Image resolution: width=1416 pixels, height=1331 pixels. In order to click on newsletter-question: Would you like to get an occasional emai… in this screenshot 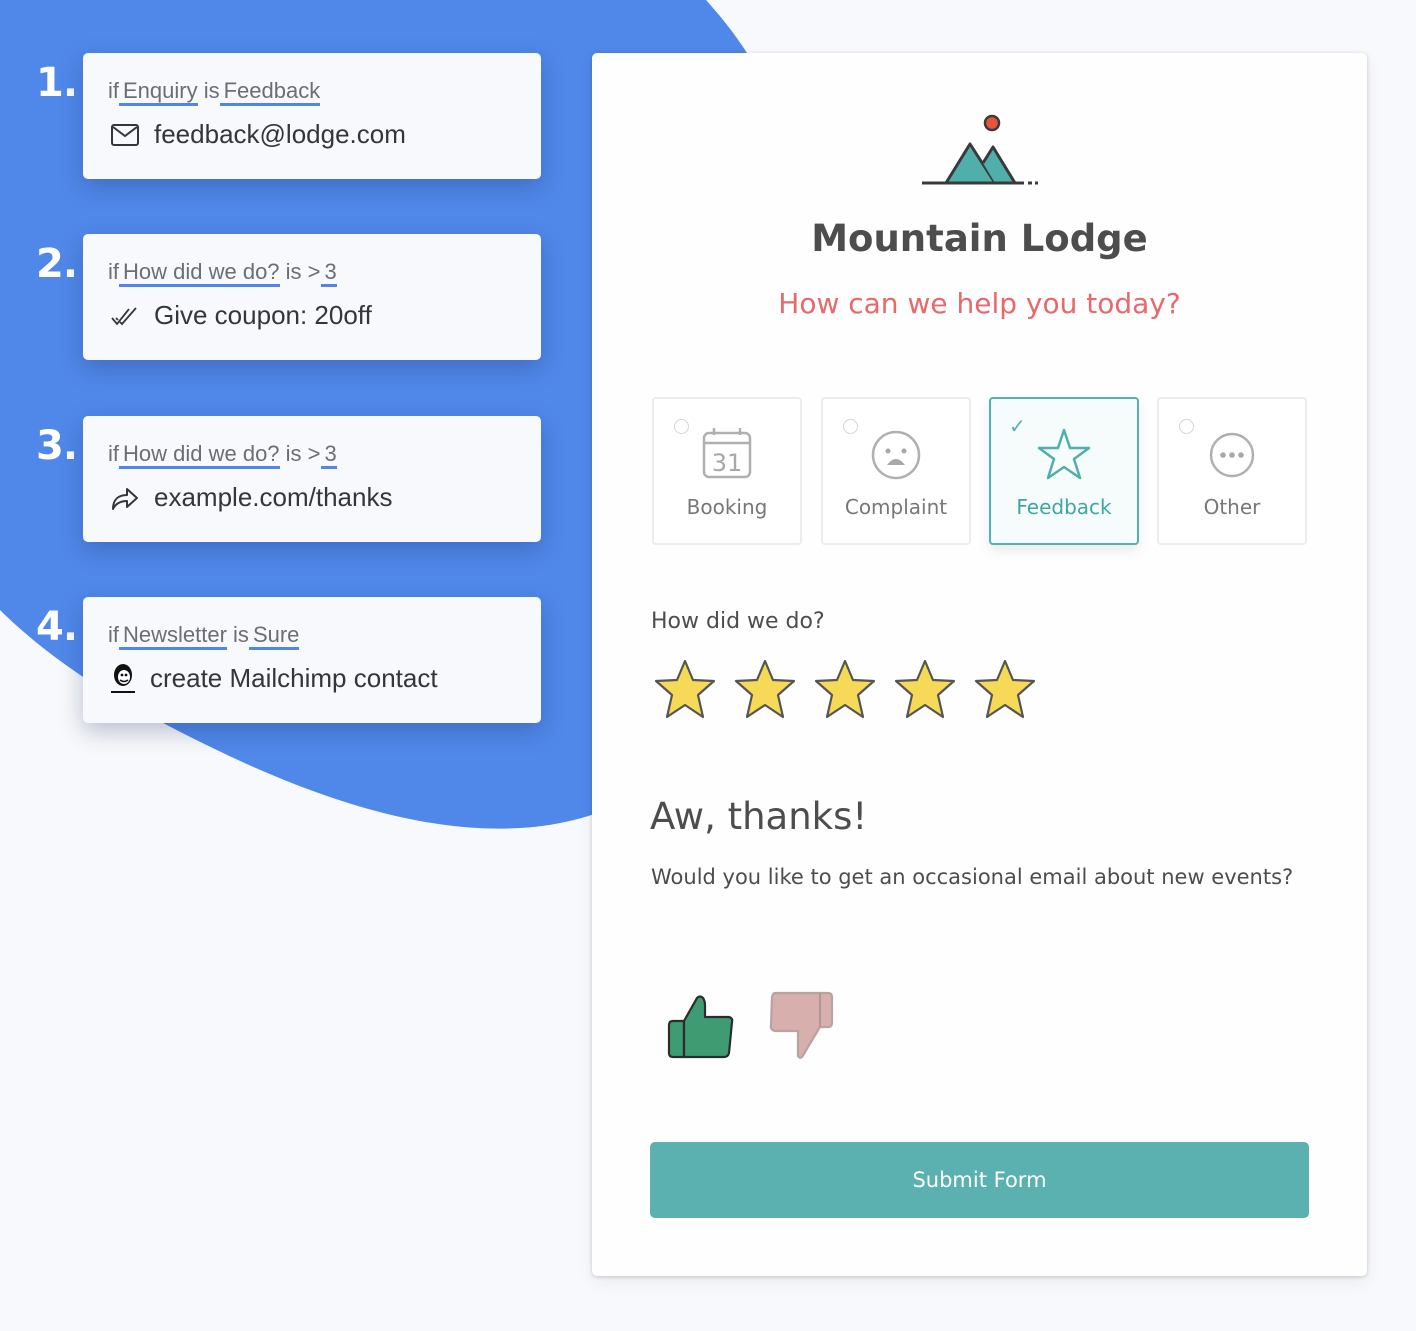, I will do `click(972, 877)`.